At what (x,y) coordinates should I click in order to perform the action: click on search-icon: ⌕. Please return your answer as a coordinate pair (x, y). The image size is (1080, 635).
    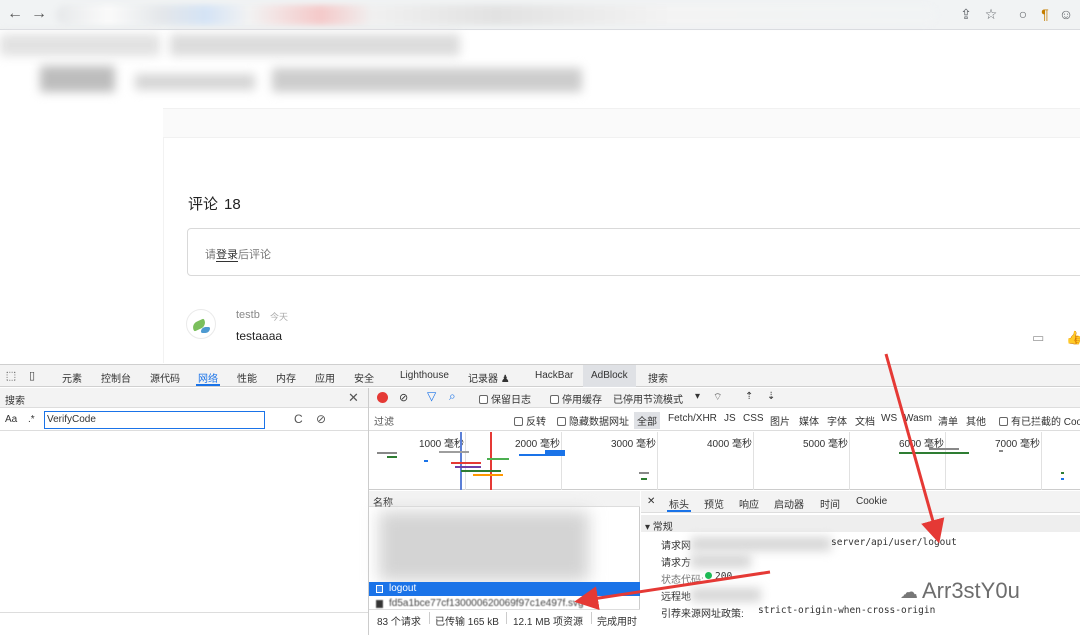
    Looking at the image, I should click on (452, 396).